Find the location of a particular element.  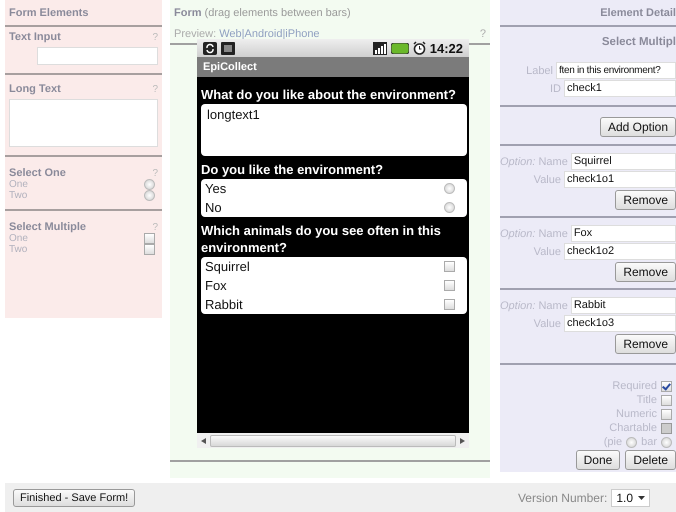

text-area is located at coordinates (83, 123).